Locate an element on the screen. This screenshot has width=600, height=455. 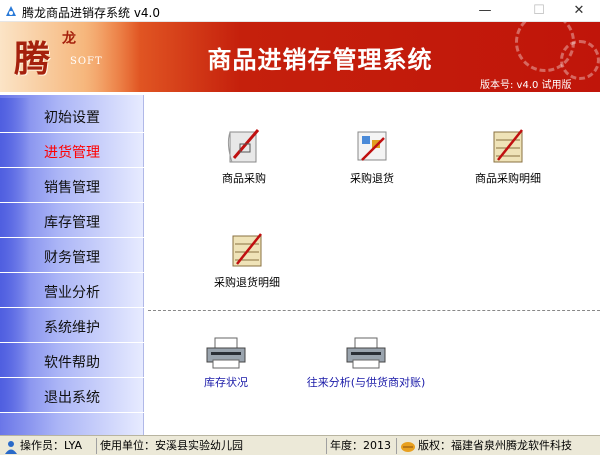
sidebar-item-purchase-management: 进货管理 is located at coordinates (72, 150).